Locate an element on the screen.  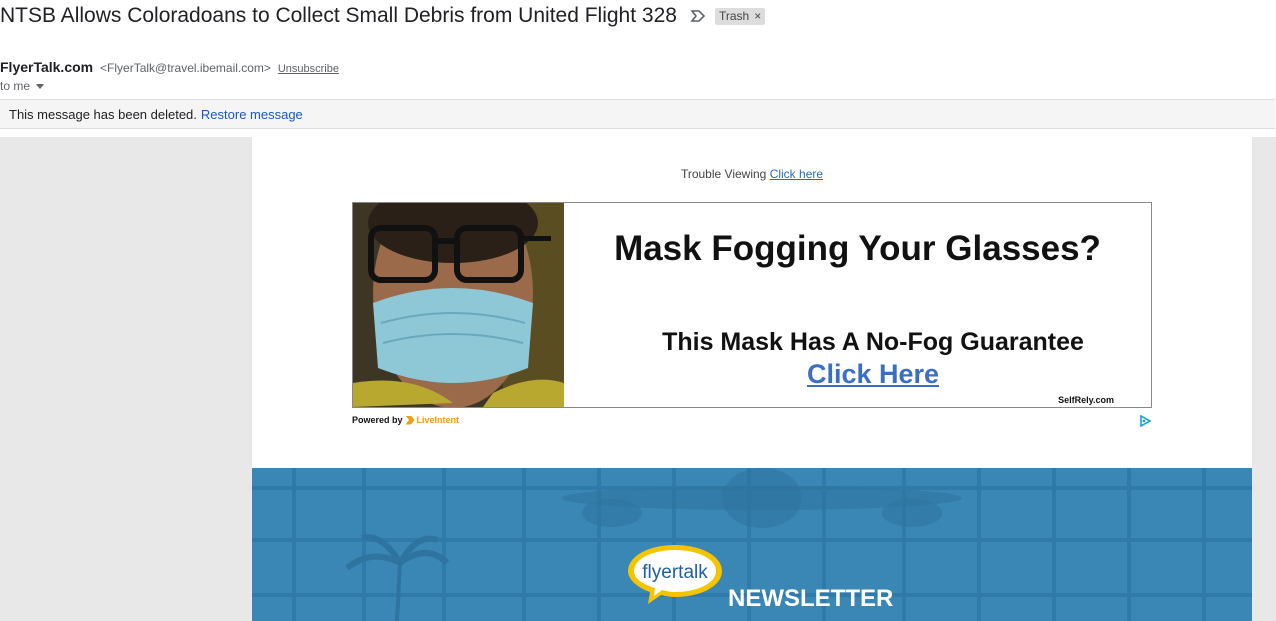
flyertalk-logo-text: flyertalk is located at coordinates (675, 572).